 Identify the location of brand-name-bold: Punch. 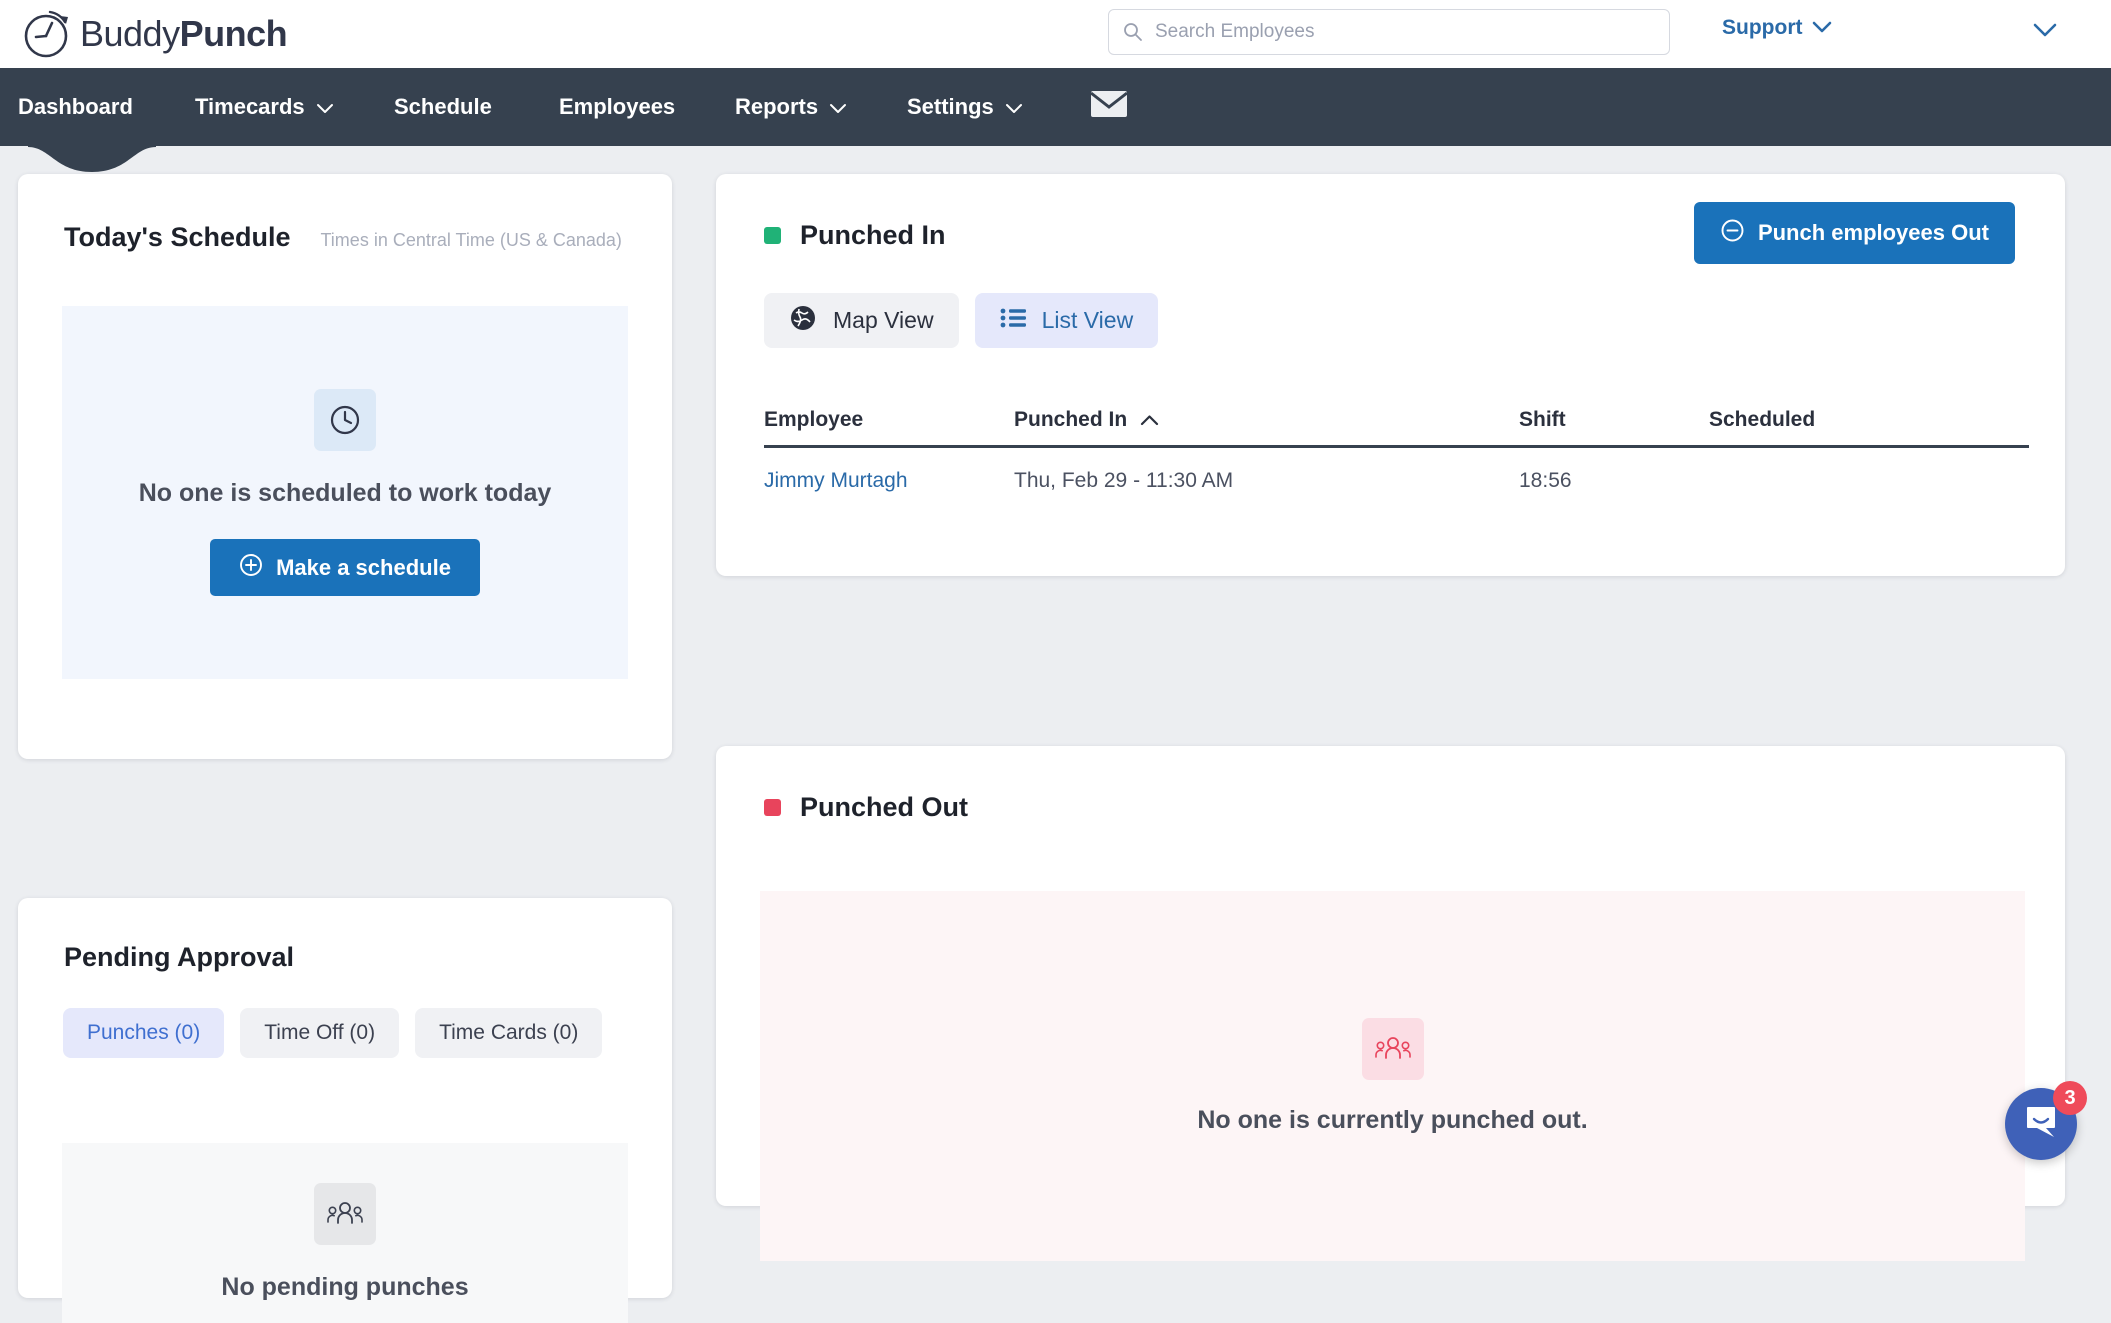
(233, 33).